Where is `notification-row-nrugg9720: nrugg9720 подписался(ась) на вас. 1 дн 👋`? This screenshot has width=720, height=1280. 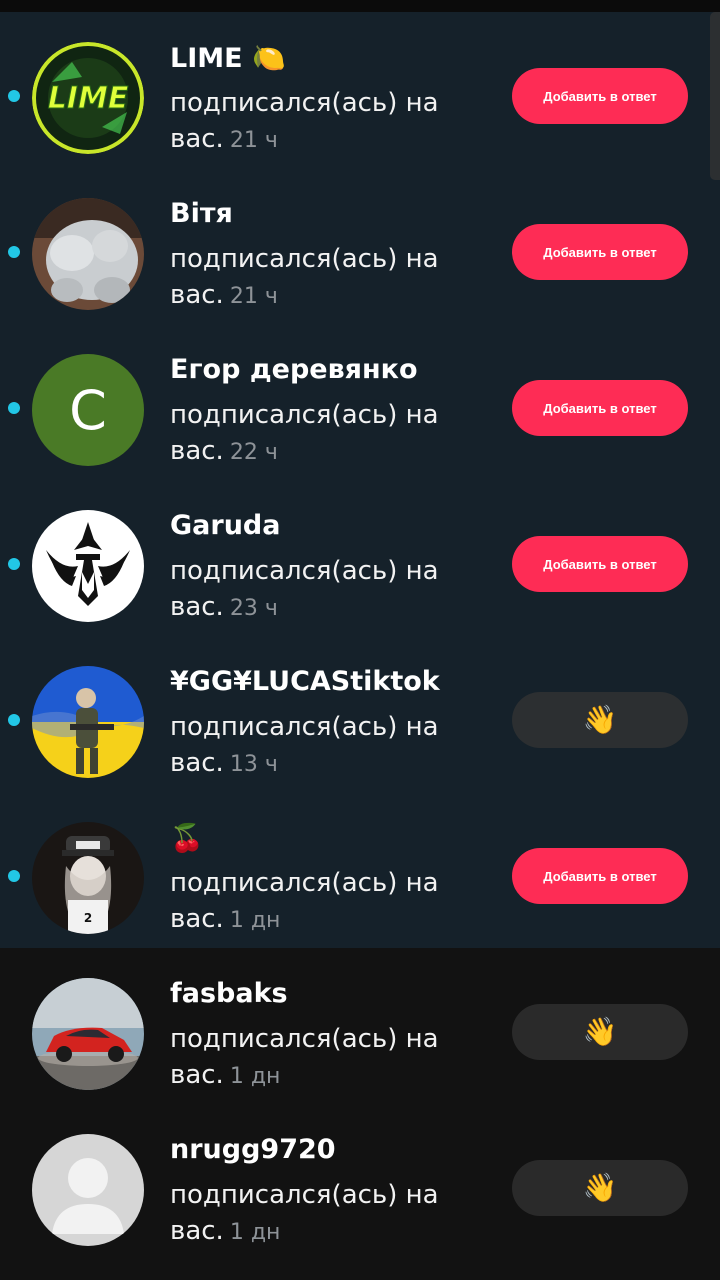 notification-row-nrugg9720: nrugg9720 подписался(ась) на вас. 1 дн 👋 is located at coordinates (360, 1182).